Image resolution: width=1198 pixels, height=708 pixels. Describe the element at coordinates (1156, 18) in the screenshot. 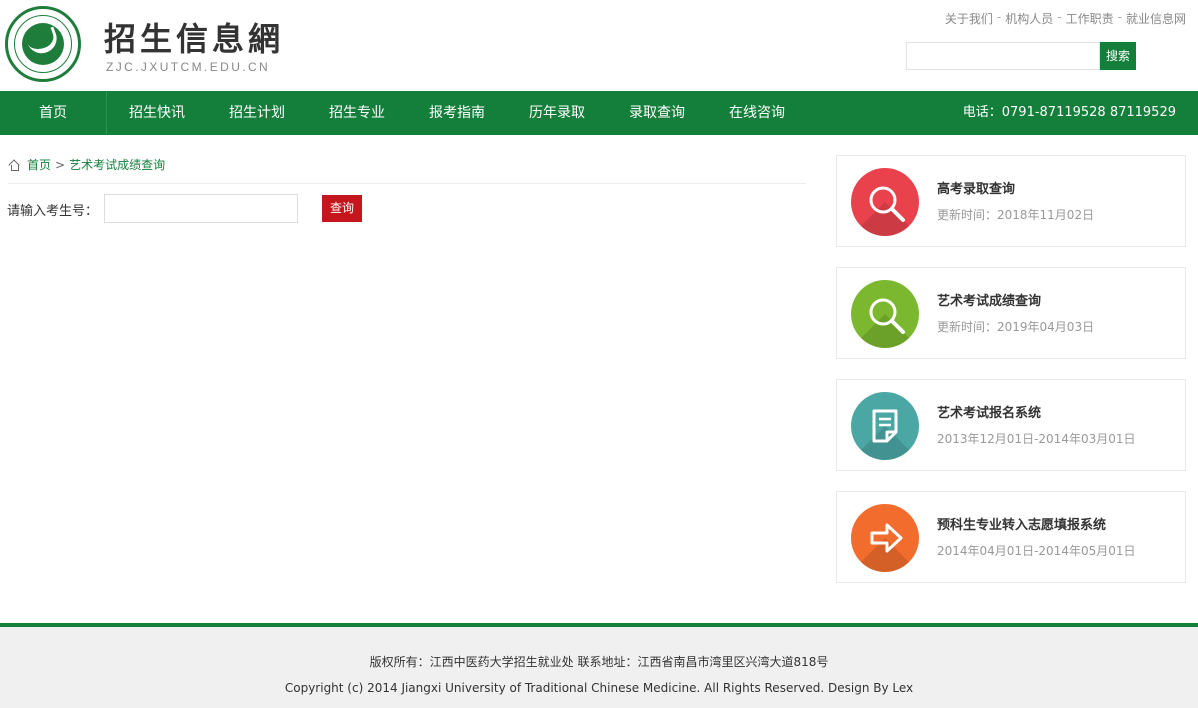

I see `top-link-jobs: 就业信息网` at that location.